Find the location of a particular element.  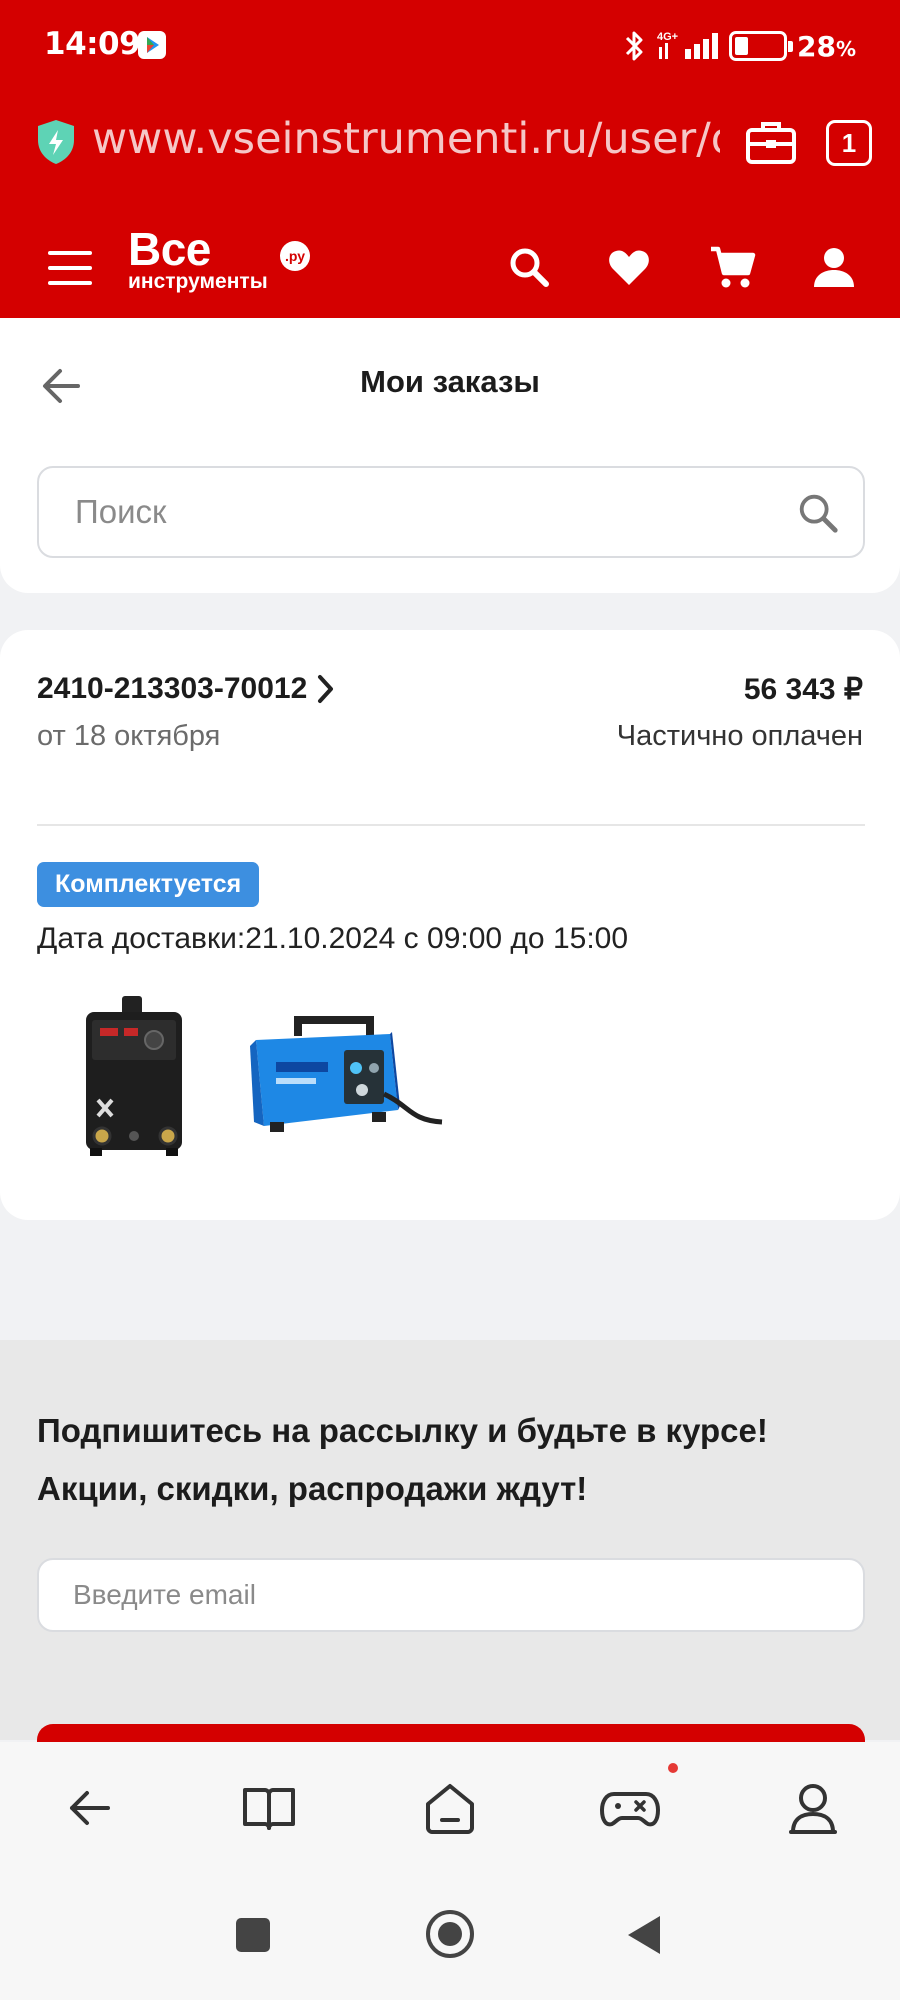

menu-icon is located at coordinates (70, 268).